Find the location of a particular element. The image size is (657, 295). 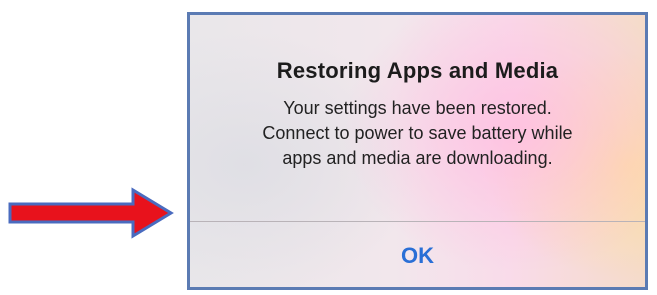

alert-message-line: apps and media are downloading. is located at coordinates (417, 158).